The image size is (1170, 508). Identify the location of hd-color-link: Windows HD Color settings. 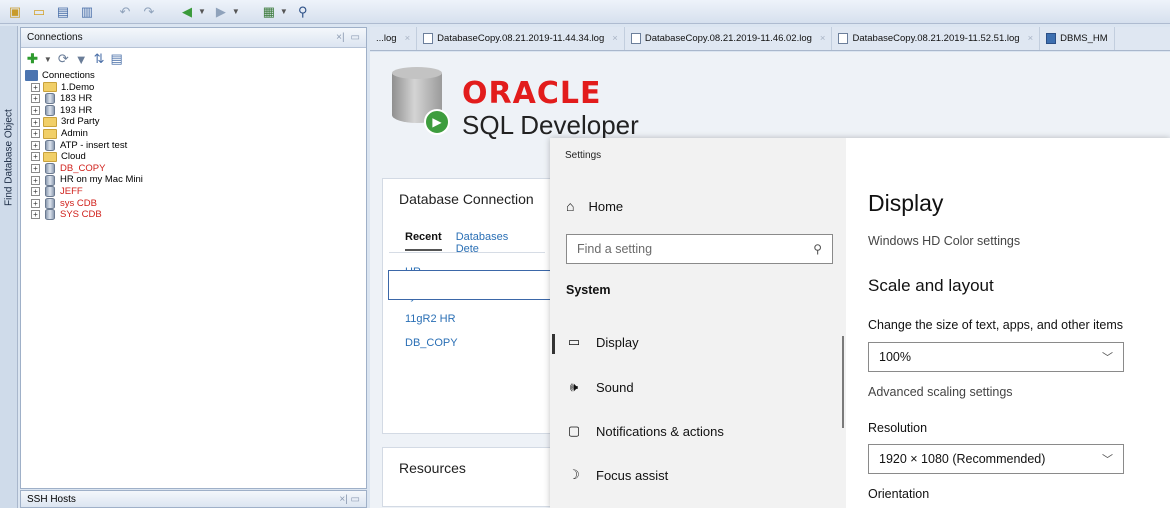
(944, 241).